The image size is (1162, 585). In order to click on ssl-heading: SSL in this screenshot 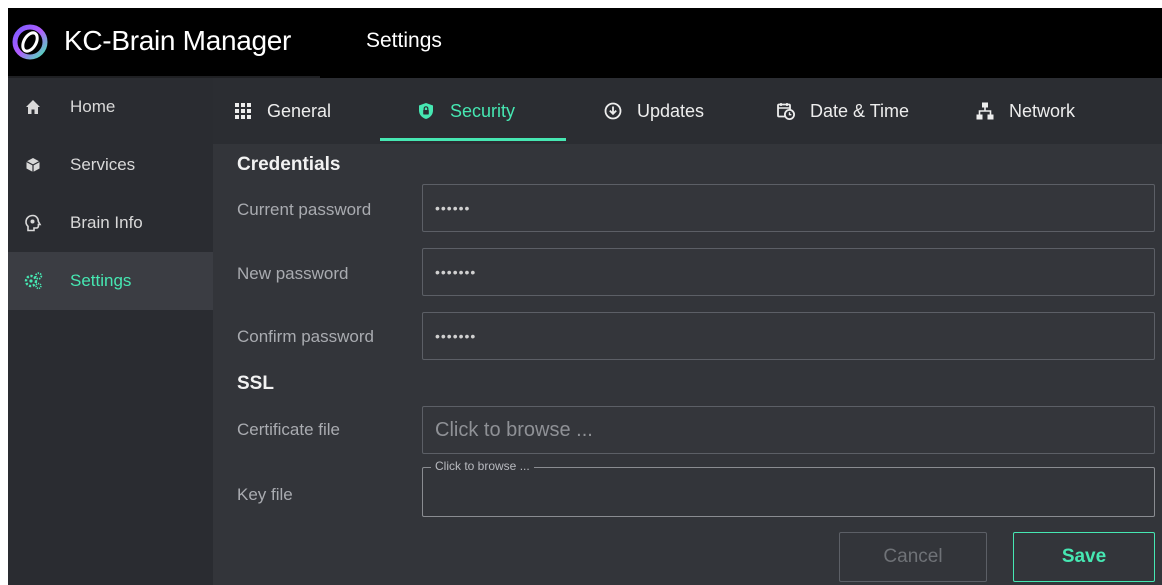, I will do `click(255, 383)`.